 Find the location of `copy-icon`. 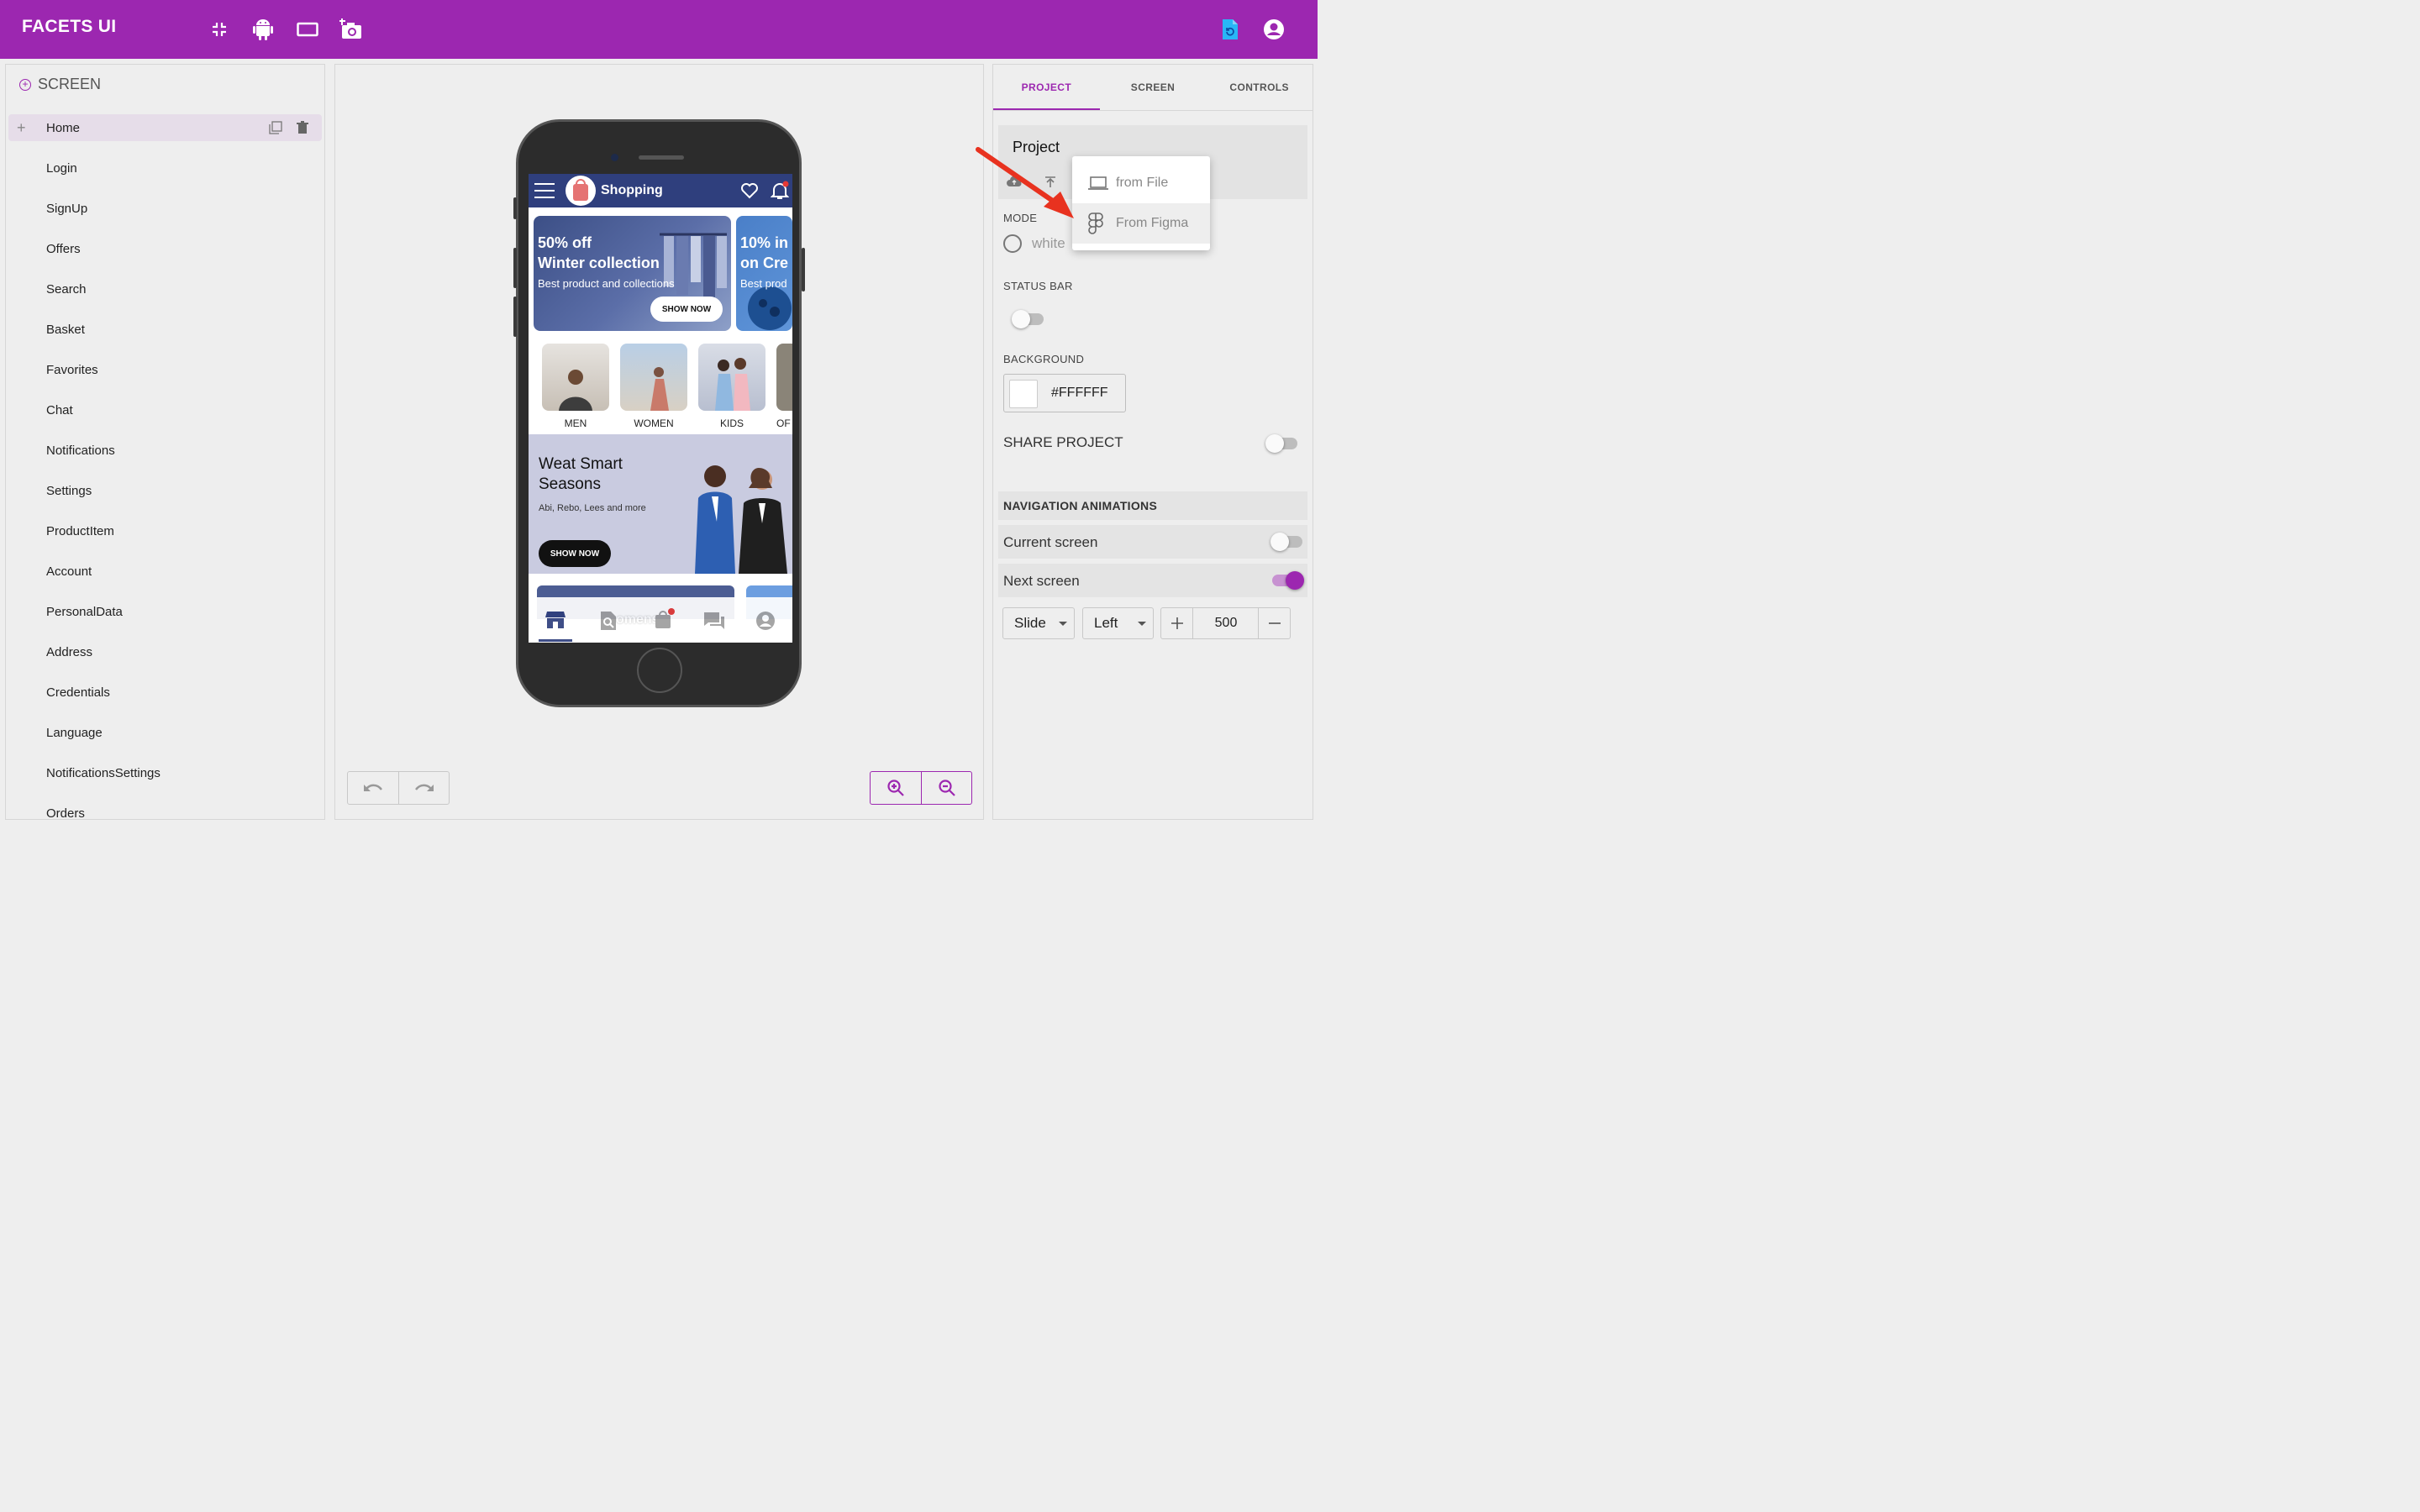

copy-icon is located at coordinates (276, 127).